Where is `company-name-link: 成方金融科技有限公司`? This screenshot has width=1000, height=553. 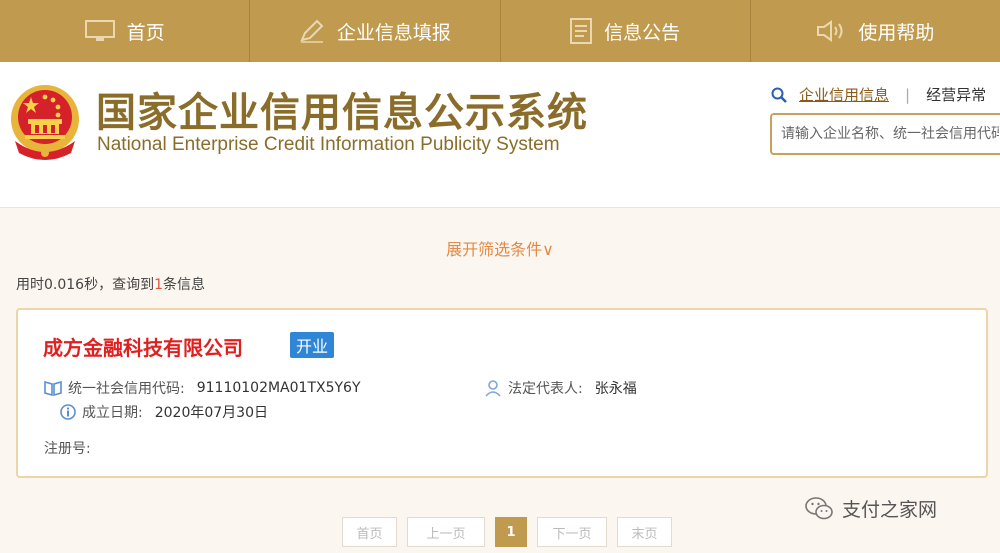
company-name-link: 成方金融科技有限公司 is located at coordinates (143, 346).